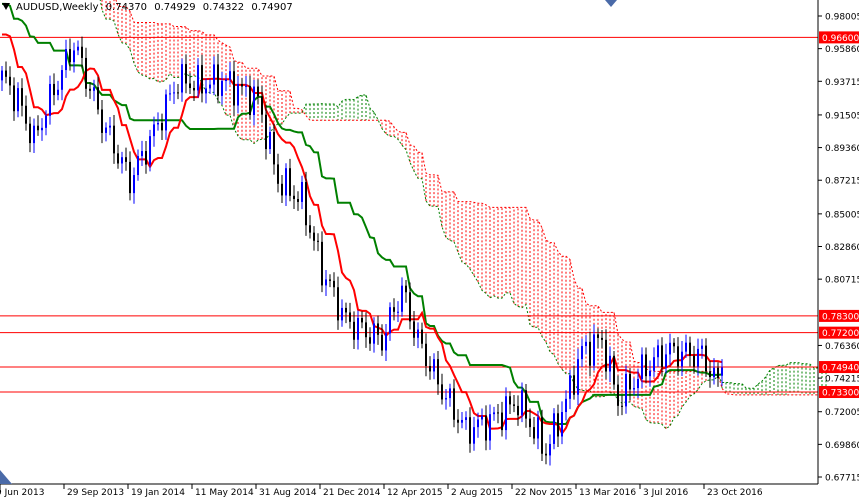  I want to click on x-tick-label: 21 Dec 2014, so click(352, 493).